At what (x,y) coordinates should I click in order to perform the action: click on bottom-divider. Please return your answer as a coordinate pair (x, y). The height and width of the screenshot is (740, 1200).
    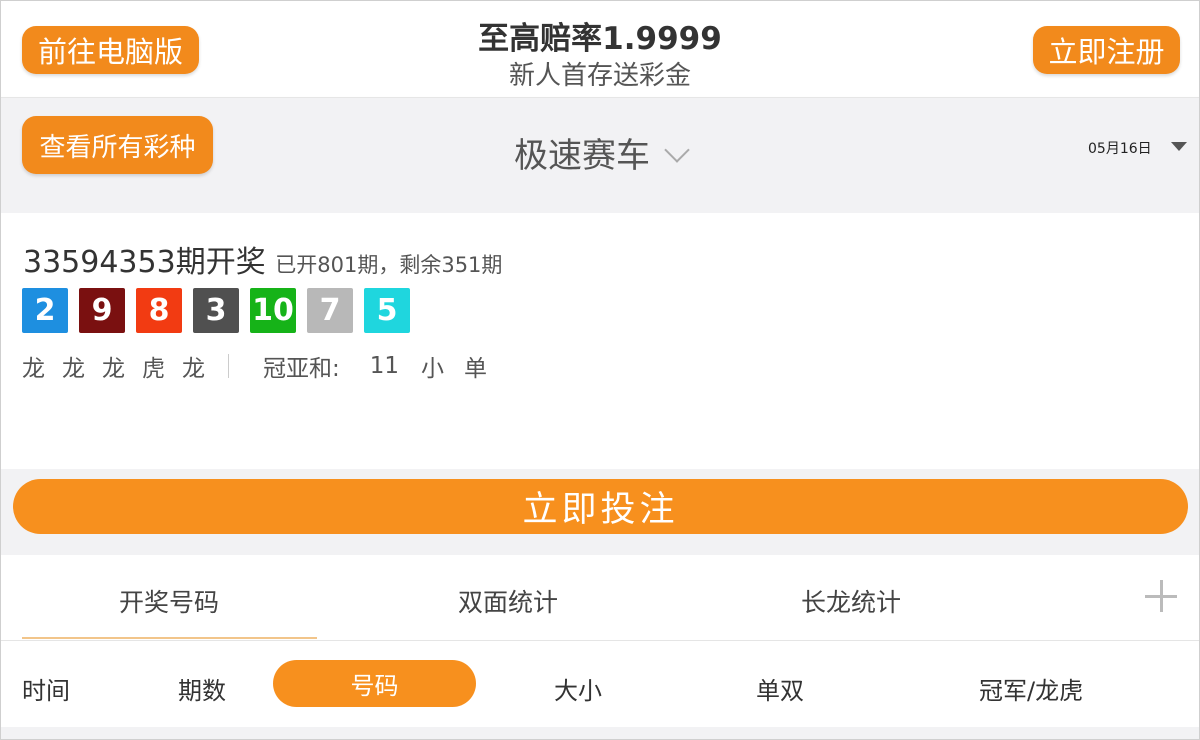
    Looking at the image, I should click on (600, 733).